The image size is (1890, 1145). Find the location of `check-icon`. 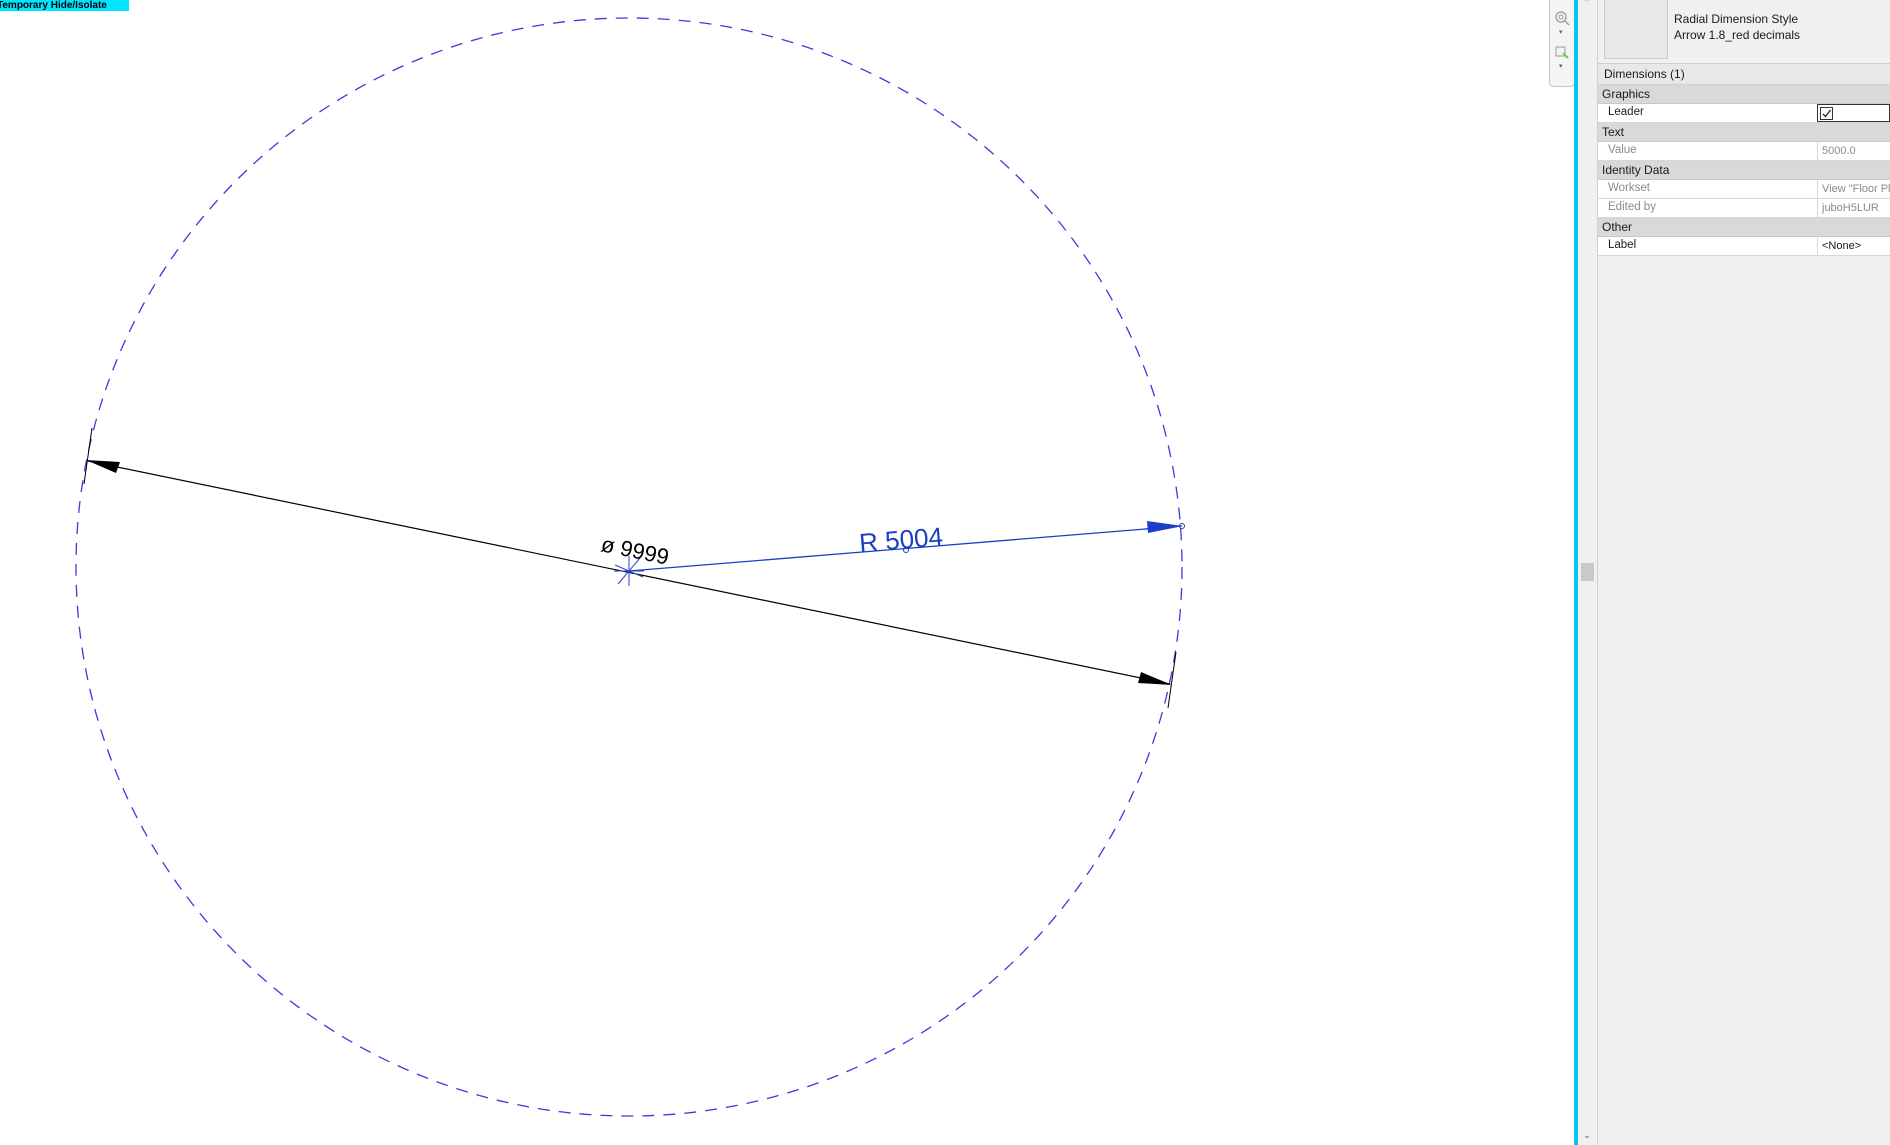

check-icon is located at coordinates (1827, 113).